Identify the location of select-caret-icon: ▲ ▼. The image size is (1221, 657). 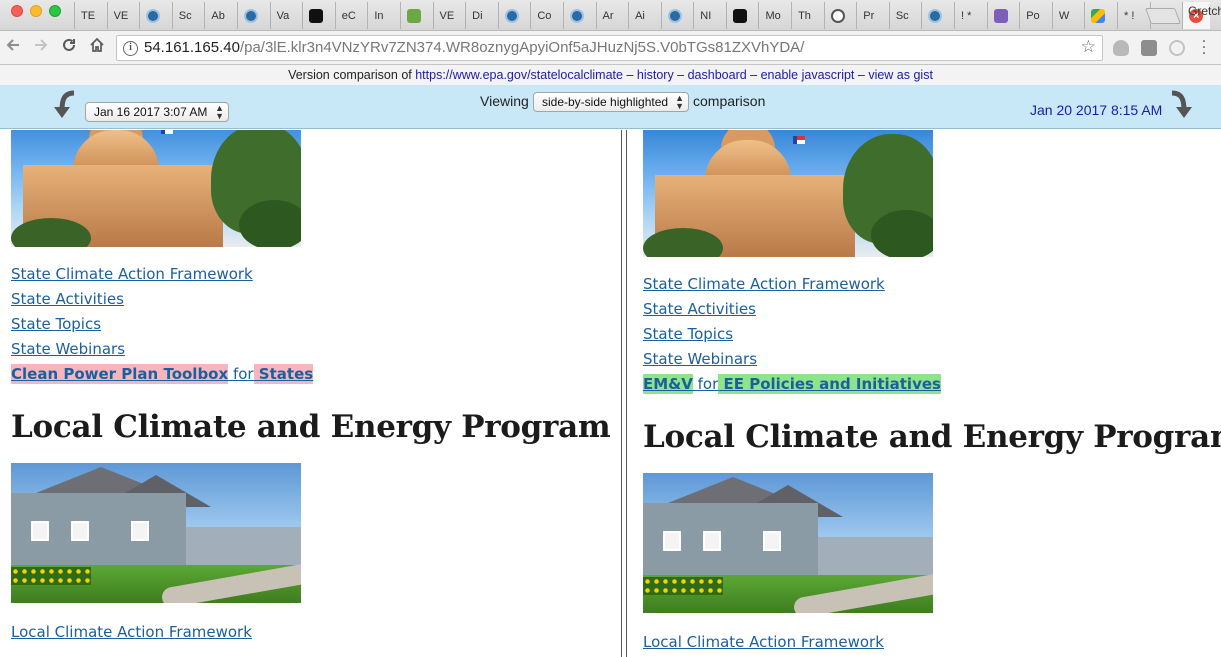
(679, 102).